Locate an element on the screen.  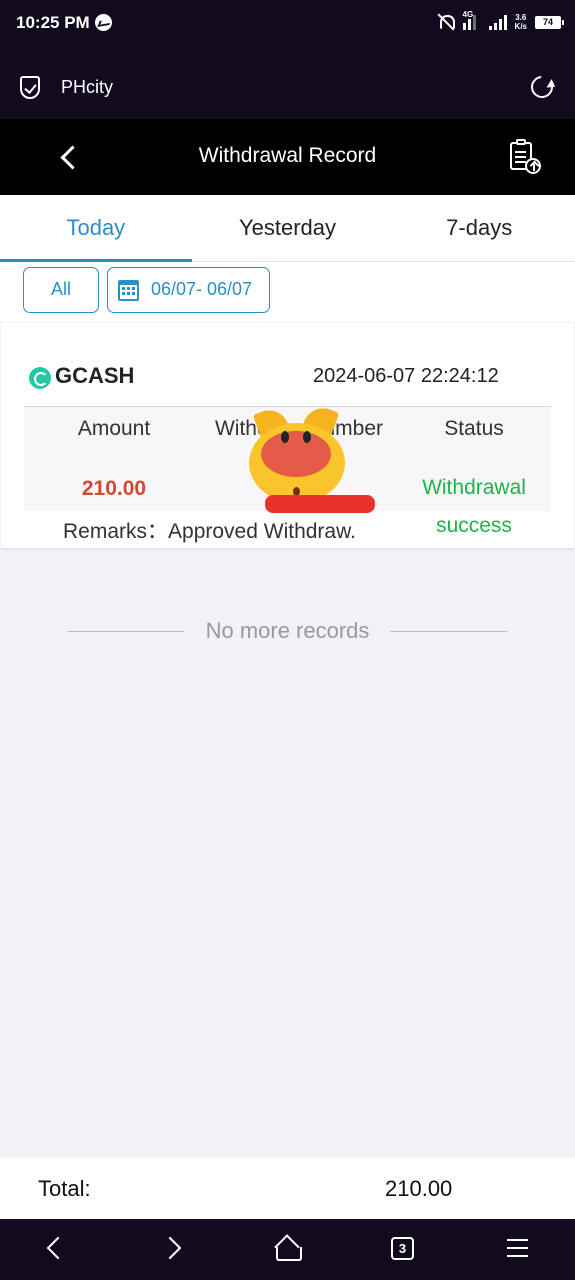
status-time: 10:25 PM is located at coordinates (53, 22).